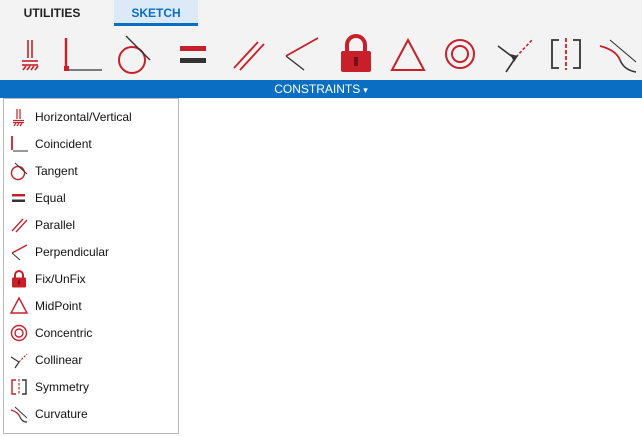  What do you see at coordinates (91, 305) in the screenshot?
I see `menu-item-midpoint: MidPoint` at bounding box center [91, 305].